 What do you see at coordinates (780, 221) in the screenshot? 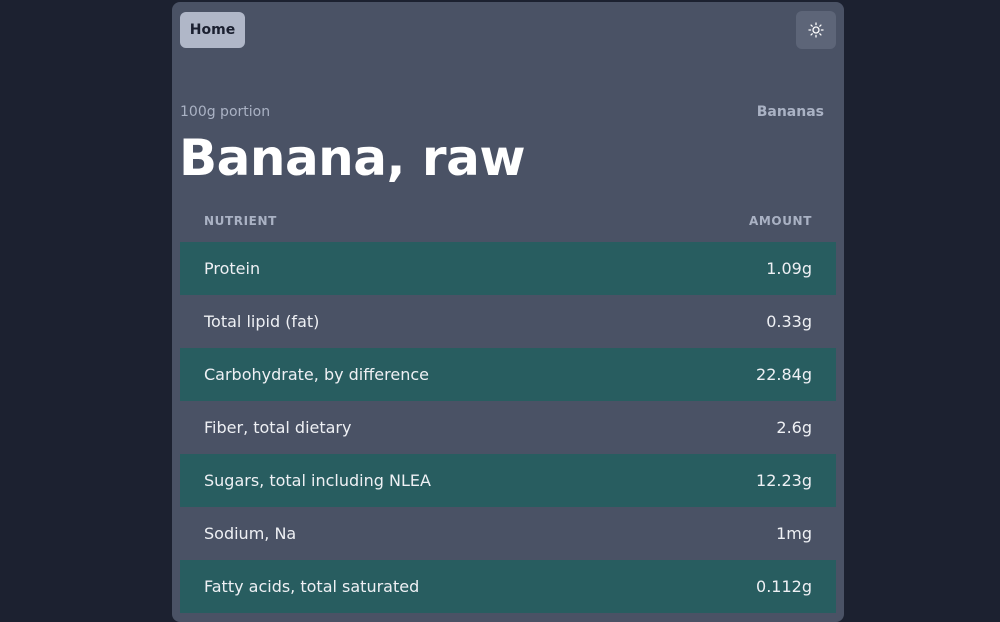
I see `column-header-amount: AMOUNT` at bounding box center [780, 221].